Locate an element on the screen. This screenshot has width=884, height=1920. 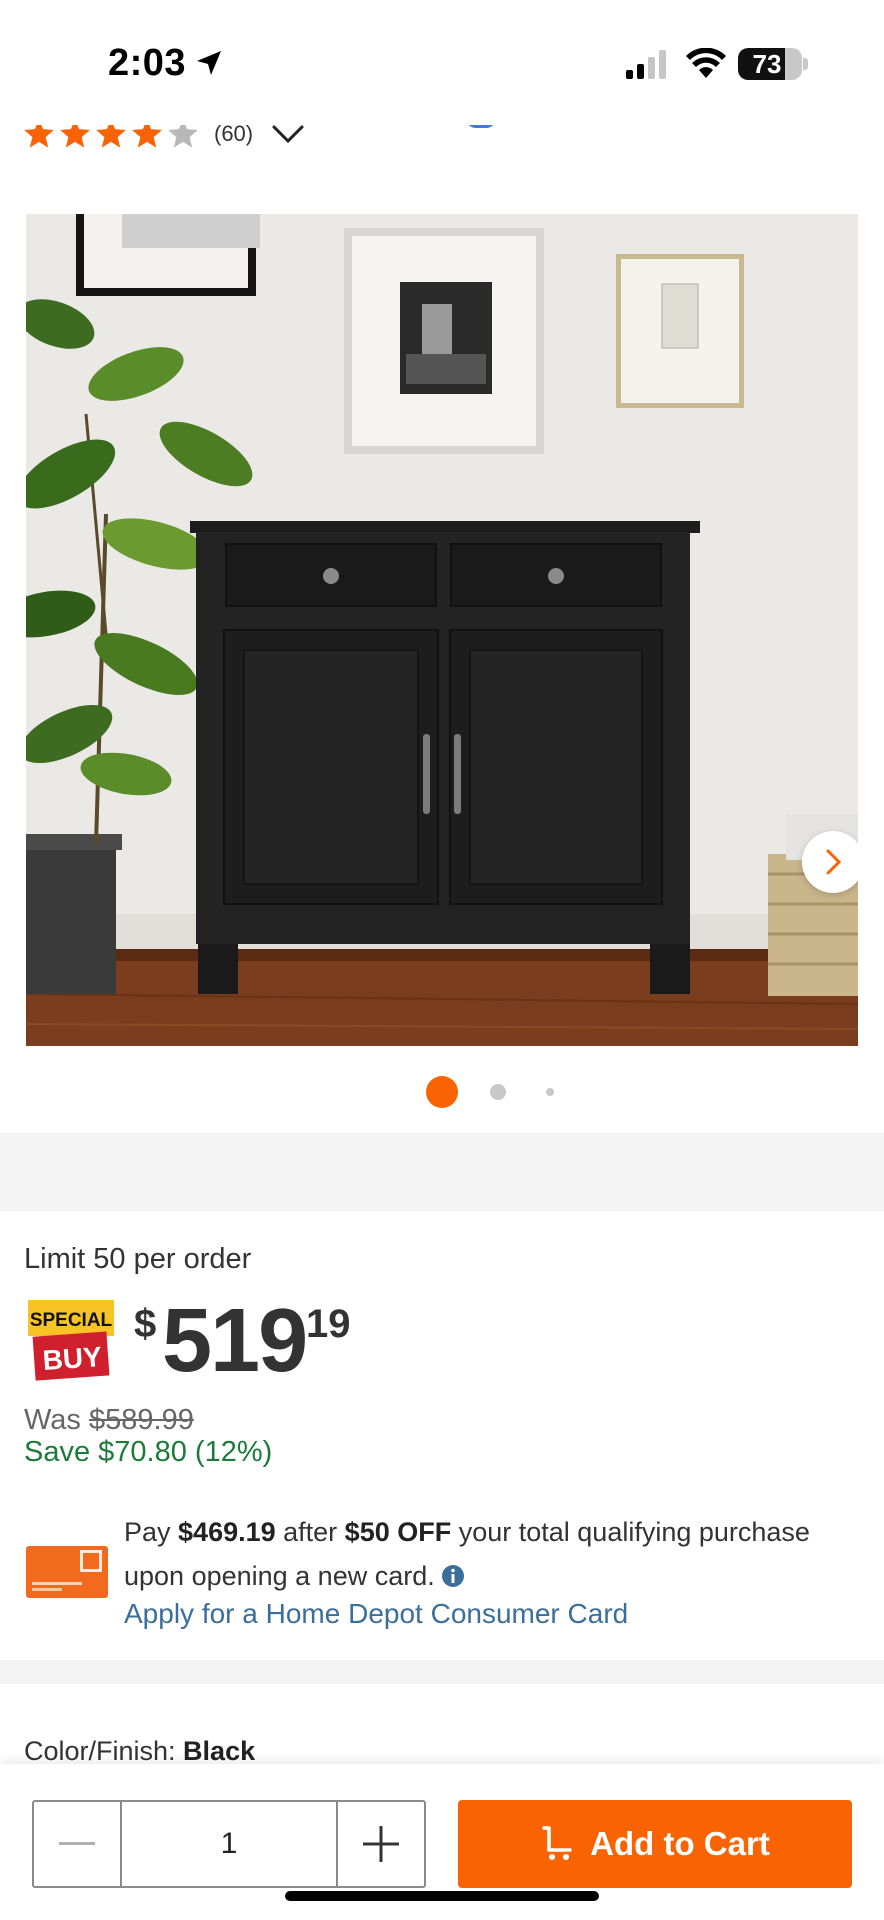
svg-text: SPECIAL is located at coordinates (71, 1320).